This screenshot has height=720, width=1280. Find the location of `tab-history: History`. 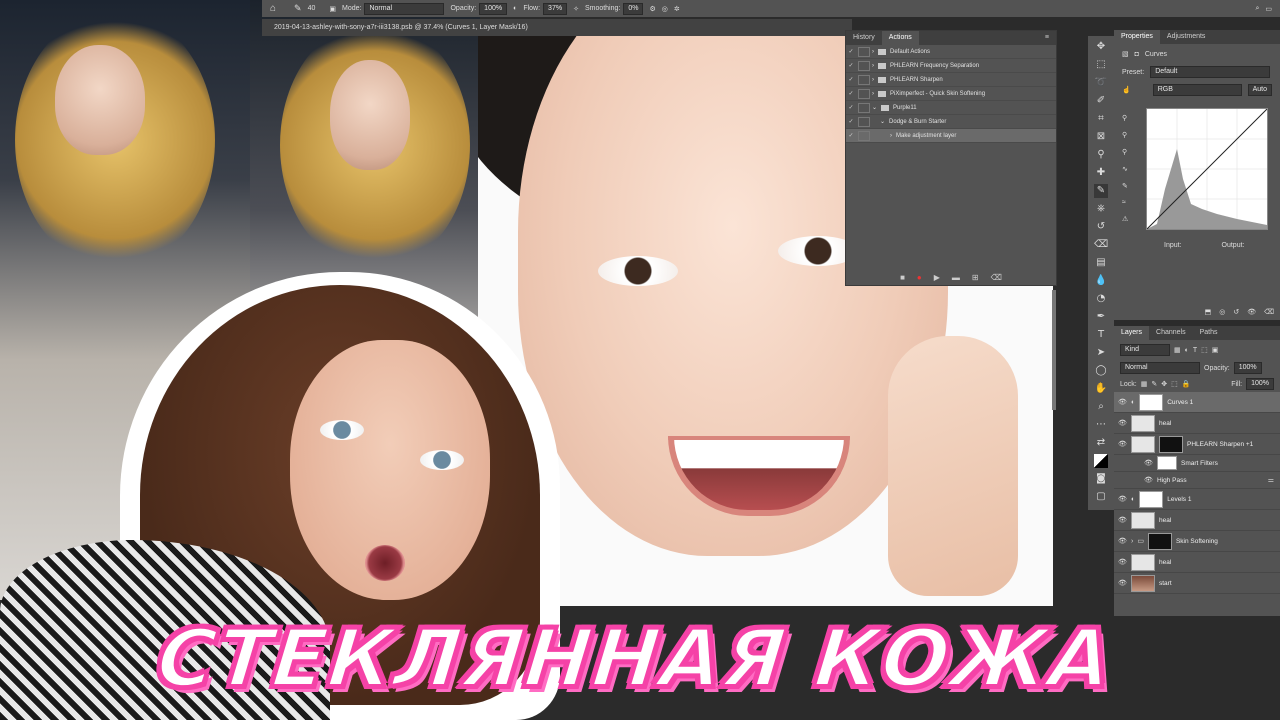

tab-history: History is located at coordinates (864, 38).